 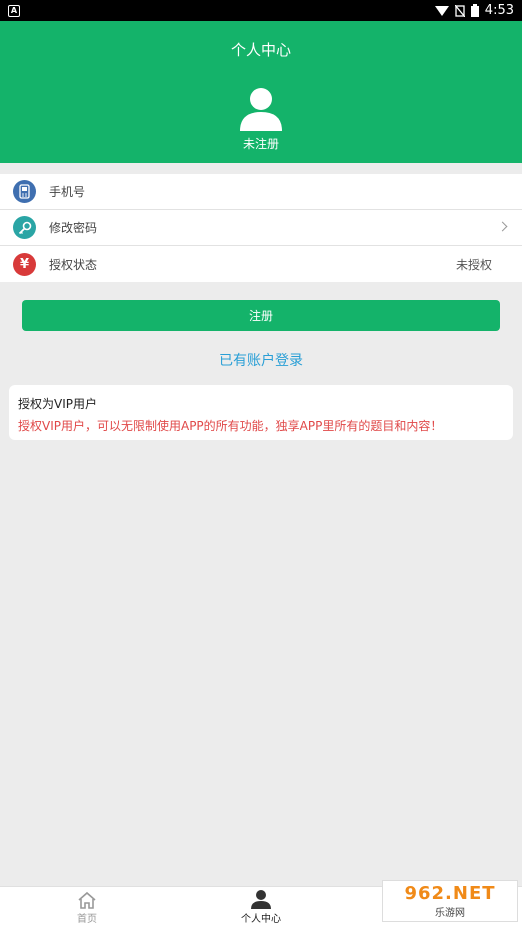 What do you see at coordinates (261, 360) in the screenshot?
I see `existing-account-login-link: 已有账户登录` at bounding box center [261, 360].